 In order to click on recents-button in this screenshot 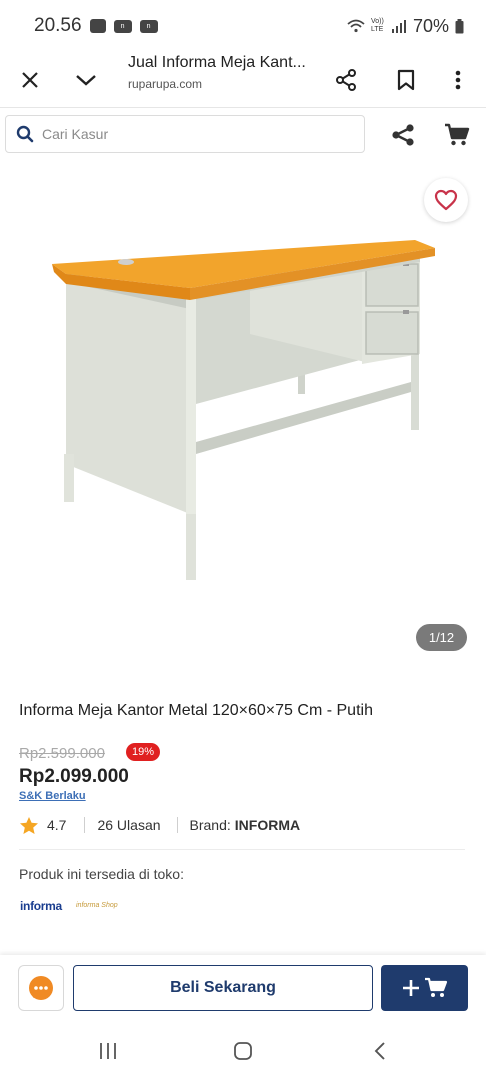, I will do `click(108, 1051)`.